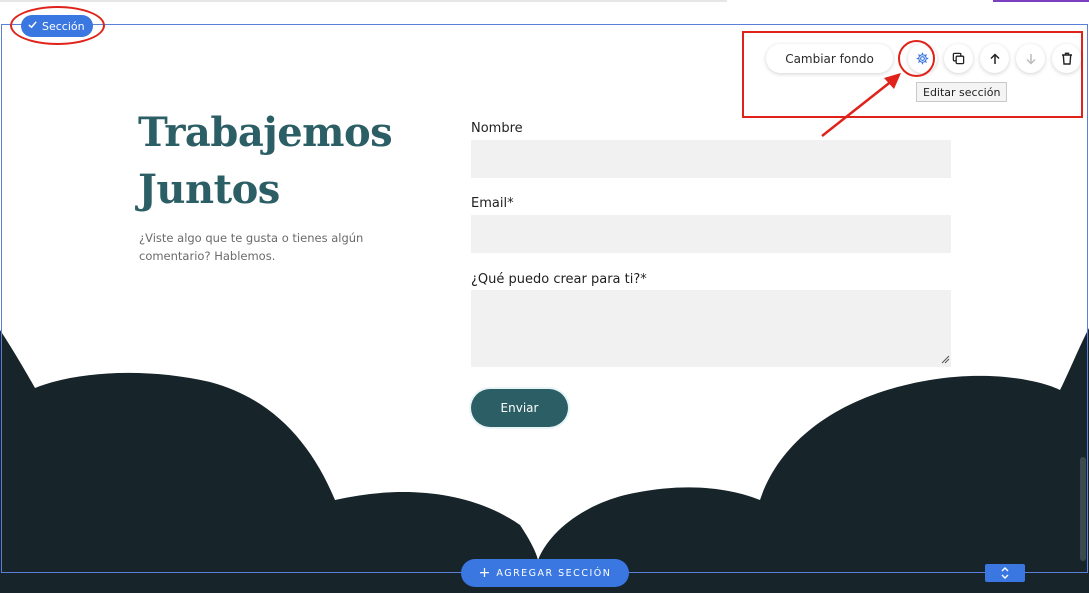  What do you see at coordinates (554, 573) in the screenshot?
I see `add-section-label: AGREGAR SECCIÓN` at bounding box center [554, 573].